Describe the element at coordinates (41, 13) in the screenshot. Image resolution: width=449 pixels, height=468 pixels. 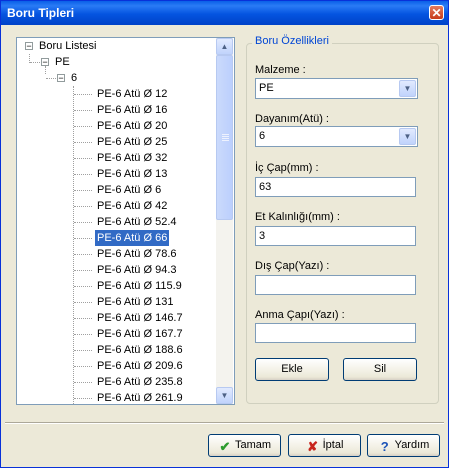
I see `window-title: Boru Tipleri` at that location.